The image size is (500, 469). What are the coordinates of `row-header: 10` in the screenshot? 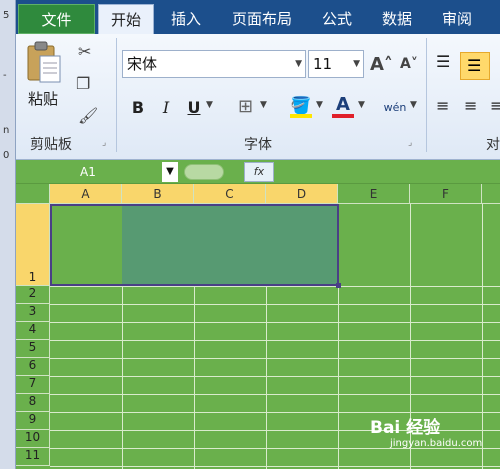 It's located at (33, 439).